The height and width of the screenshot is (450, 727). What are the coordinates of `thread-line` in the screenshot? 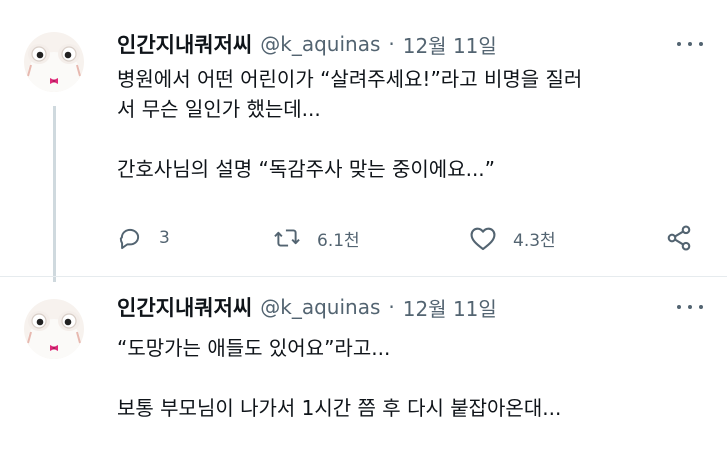 It's located at (54, 194).